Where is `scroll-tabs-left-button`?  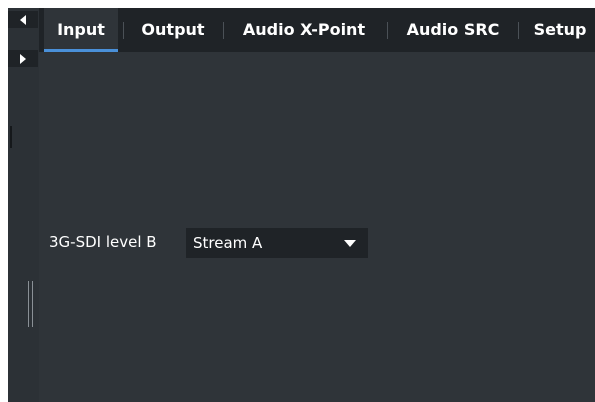 scroll-tabs-left-button is located at coordinates (23, 19).